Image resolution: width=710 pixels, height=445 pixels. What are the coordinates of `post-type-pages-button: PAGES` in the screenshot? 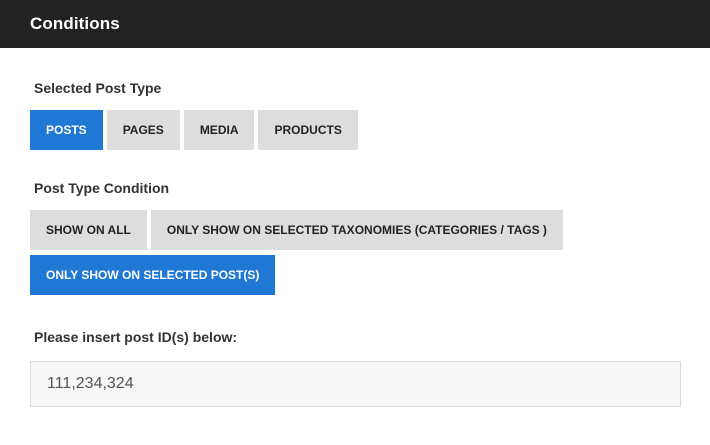 It's located at (143, 130).